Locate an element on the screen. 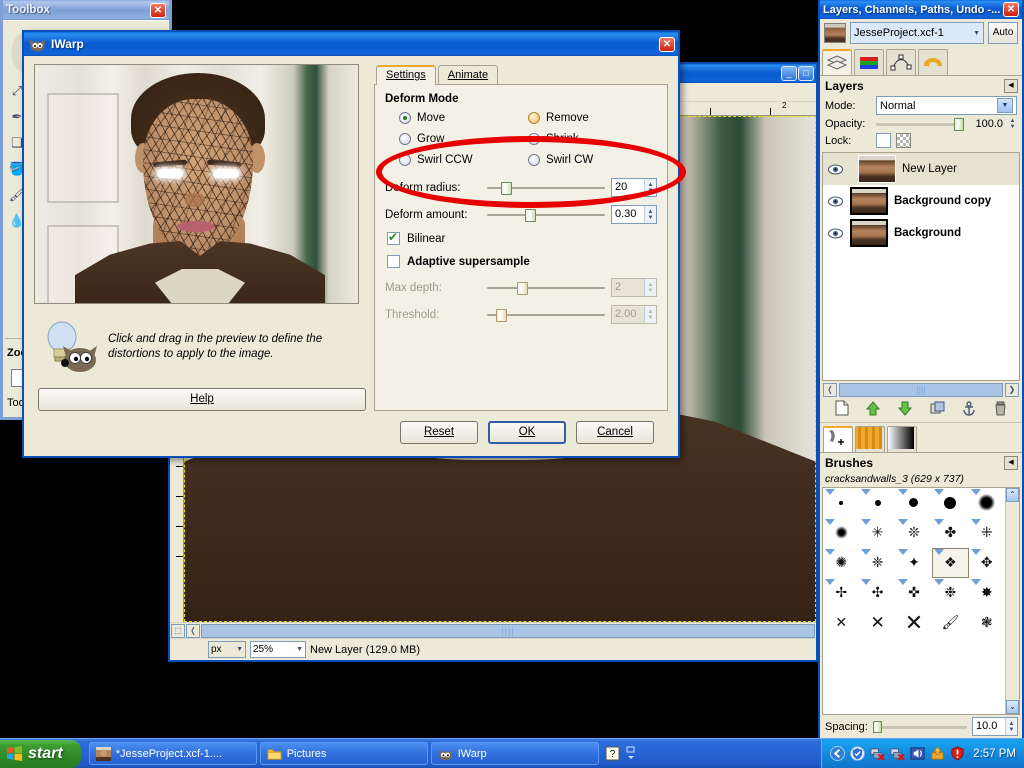 The height and width of the screenshot is (768, 1024). opacity-spinner-icon: ▲ ▼ is located at coordinates (1012, 124).